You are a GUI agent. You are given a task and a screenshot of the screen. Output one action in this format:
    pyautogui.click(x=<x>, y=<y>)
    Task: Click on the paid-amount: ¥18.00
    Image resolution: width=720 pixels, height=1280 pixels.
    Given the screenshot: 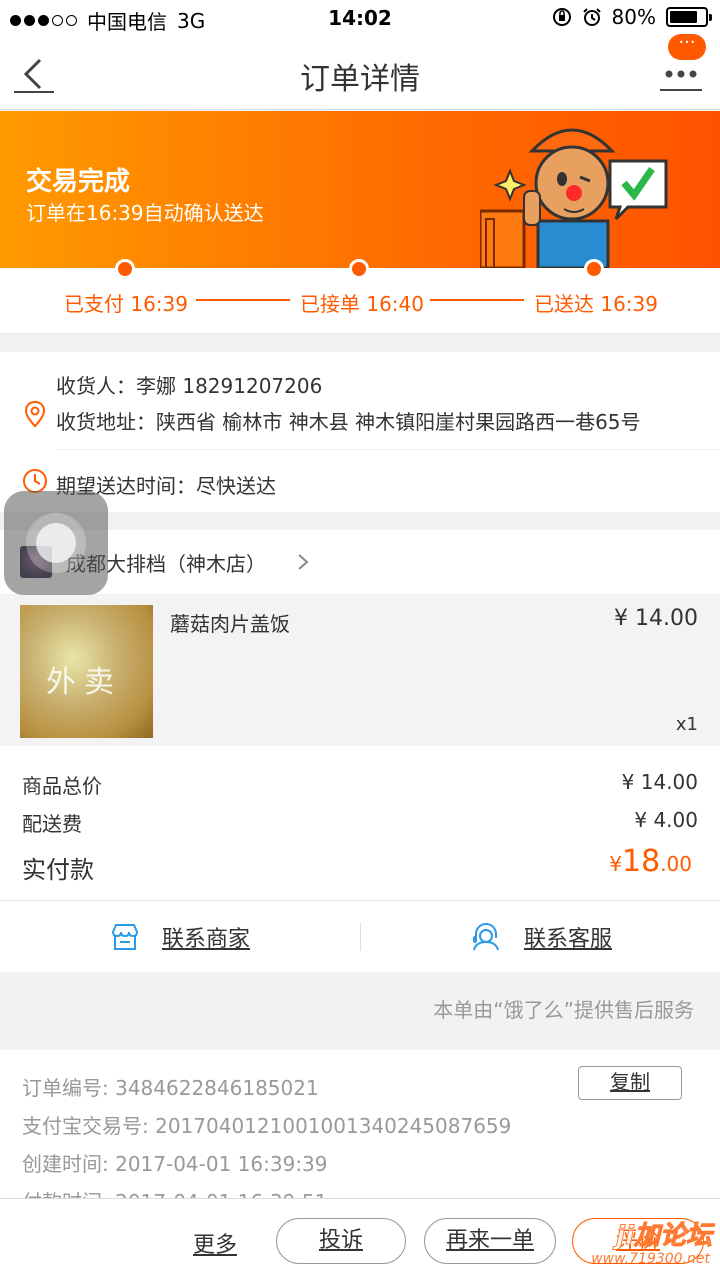 What is the action you would take?
    pyautogui.click(x=650, y=861)
    